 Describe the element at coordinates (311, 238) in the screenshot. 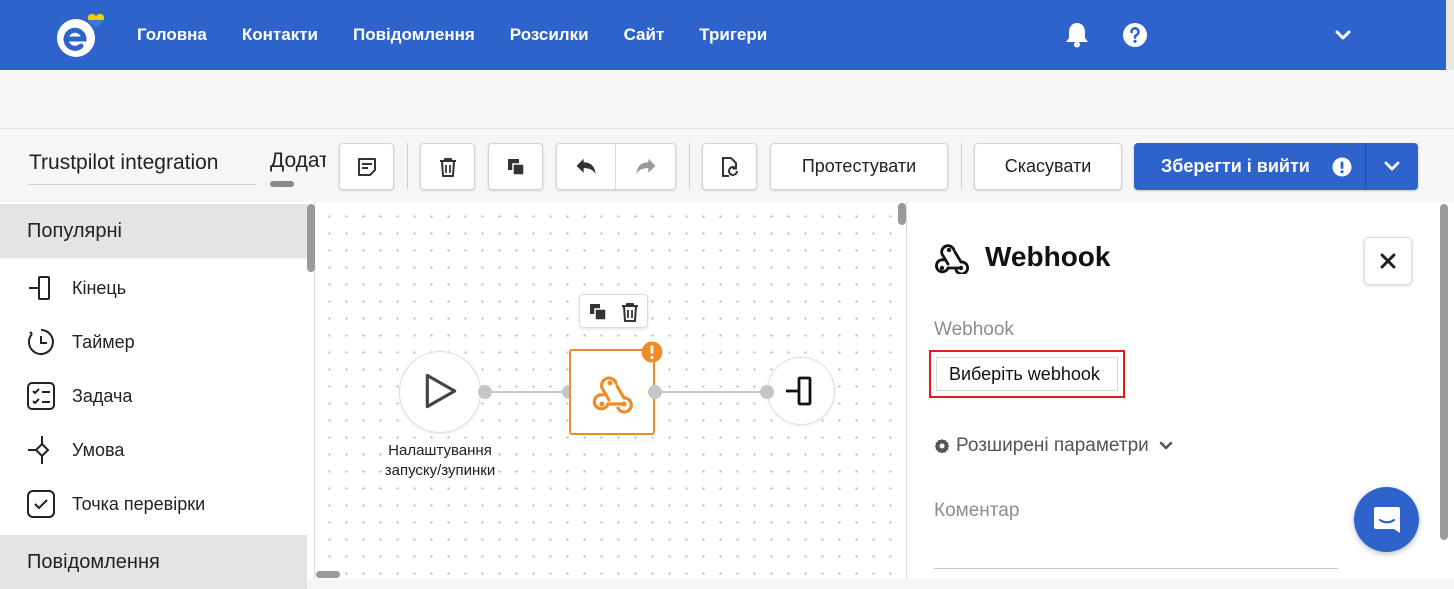

I see `palette-scrollbar` at that location.